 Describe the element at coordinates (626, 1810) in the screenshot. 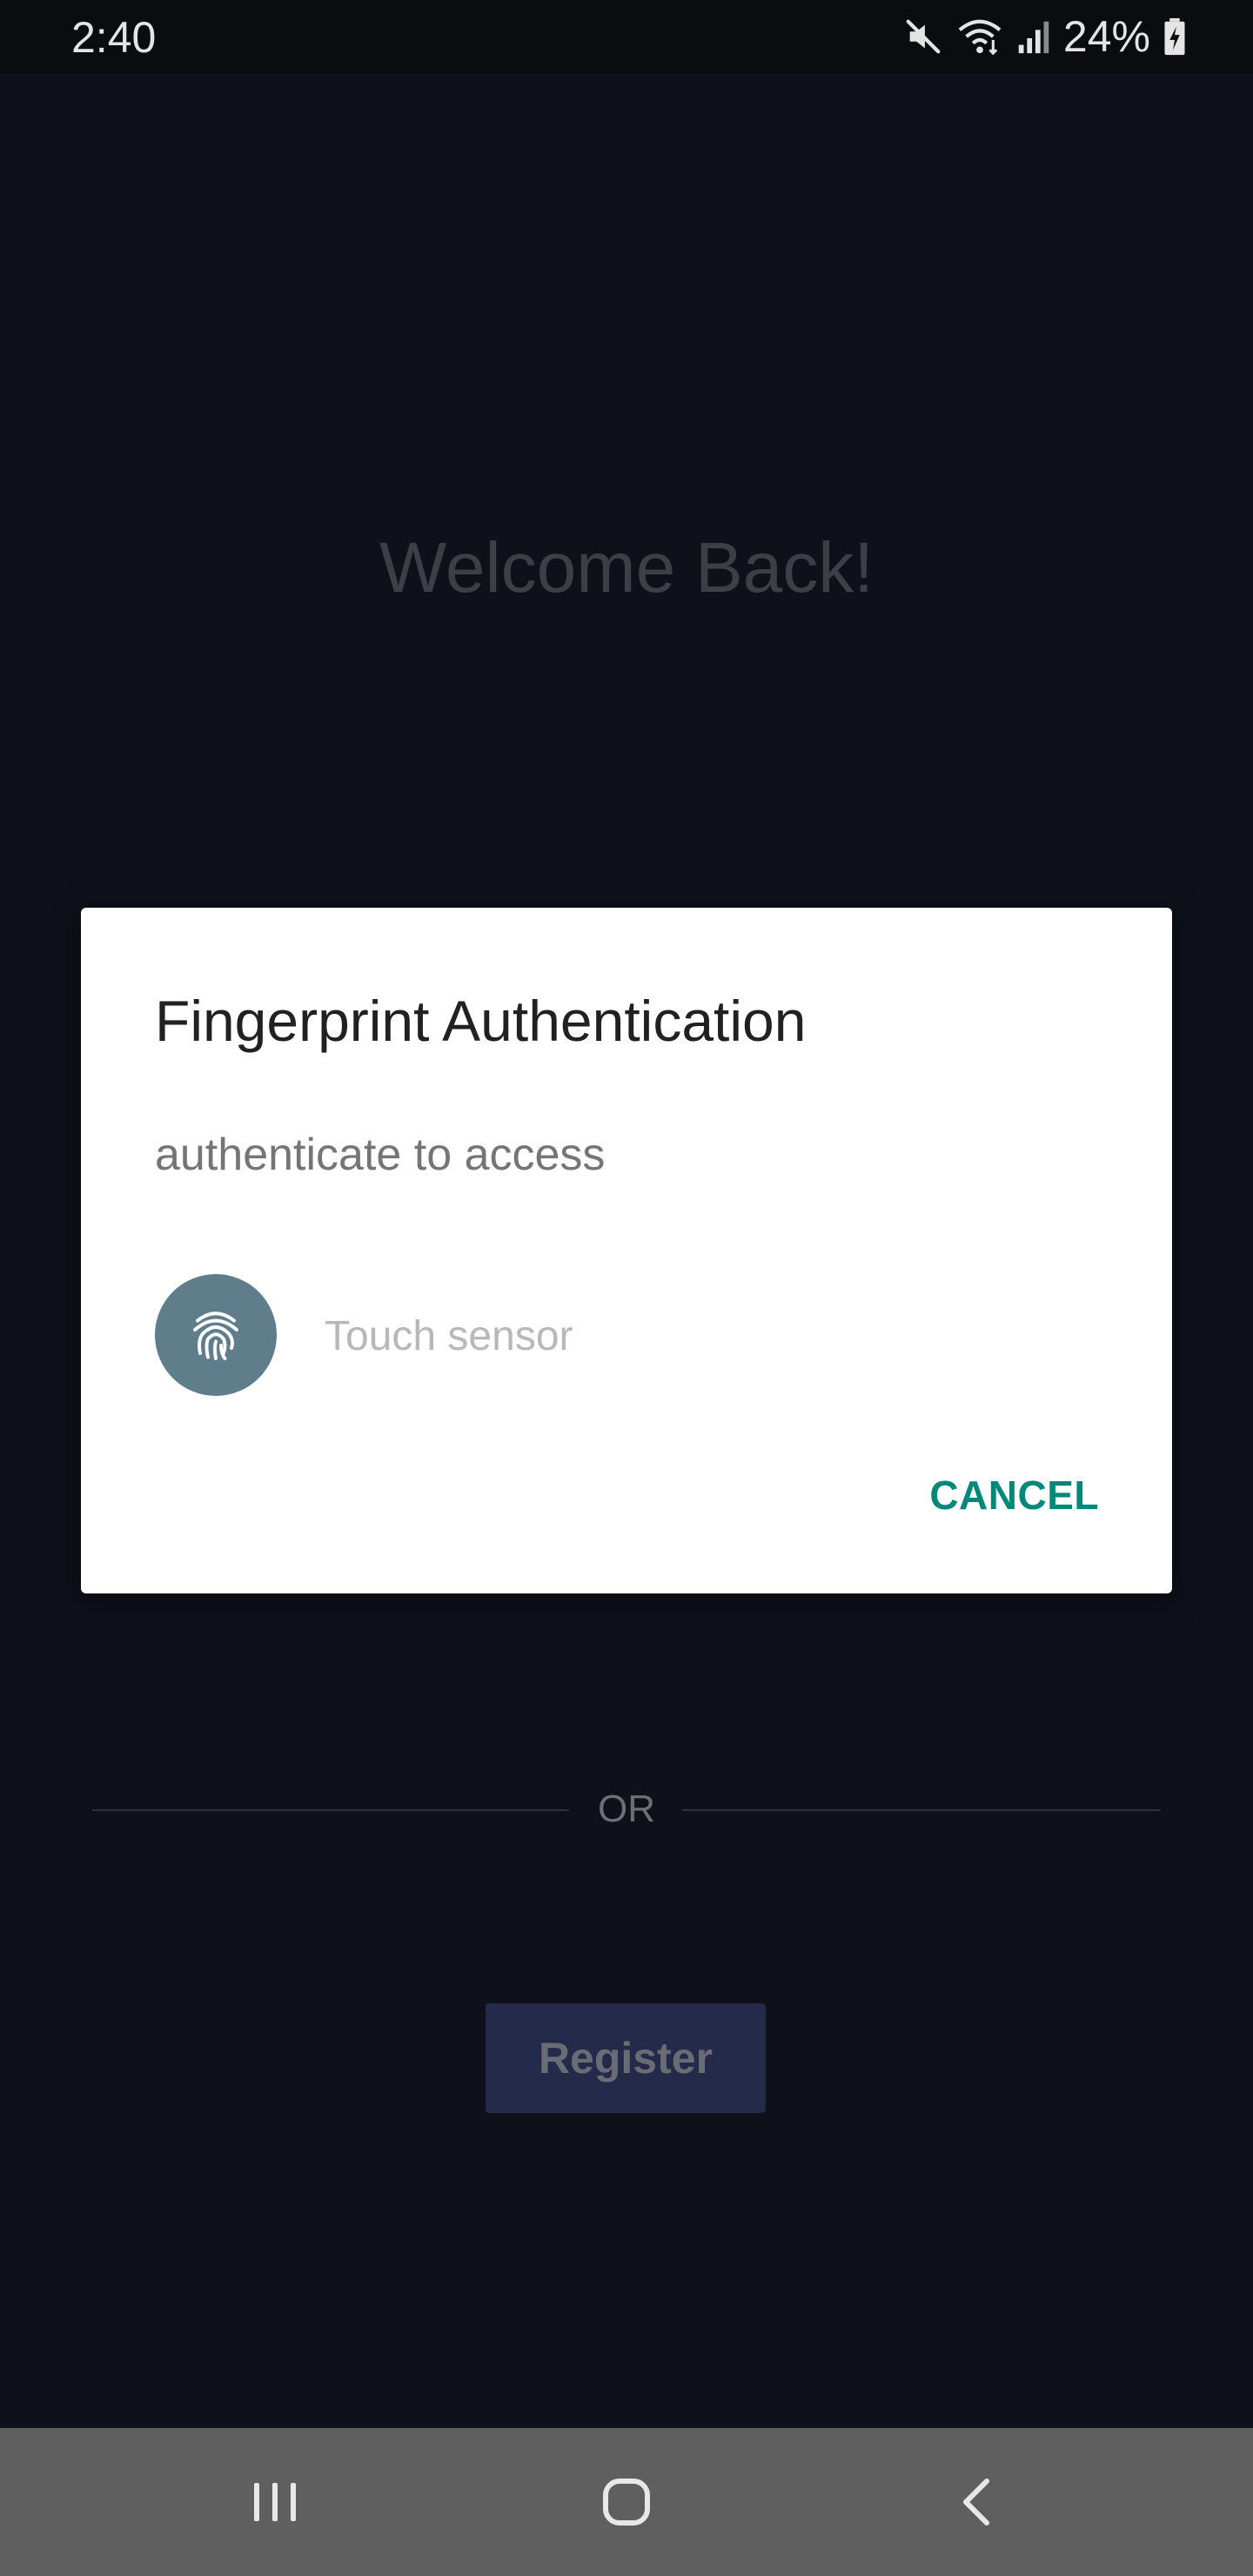

I see `or-divider: OR` at that location.